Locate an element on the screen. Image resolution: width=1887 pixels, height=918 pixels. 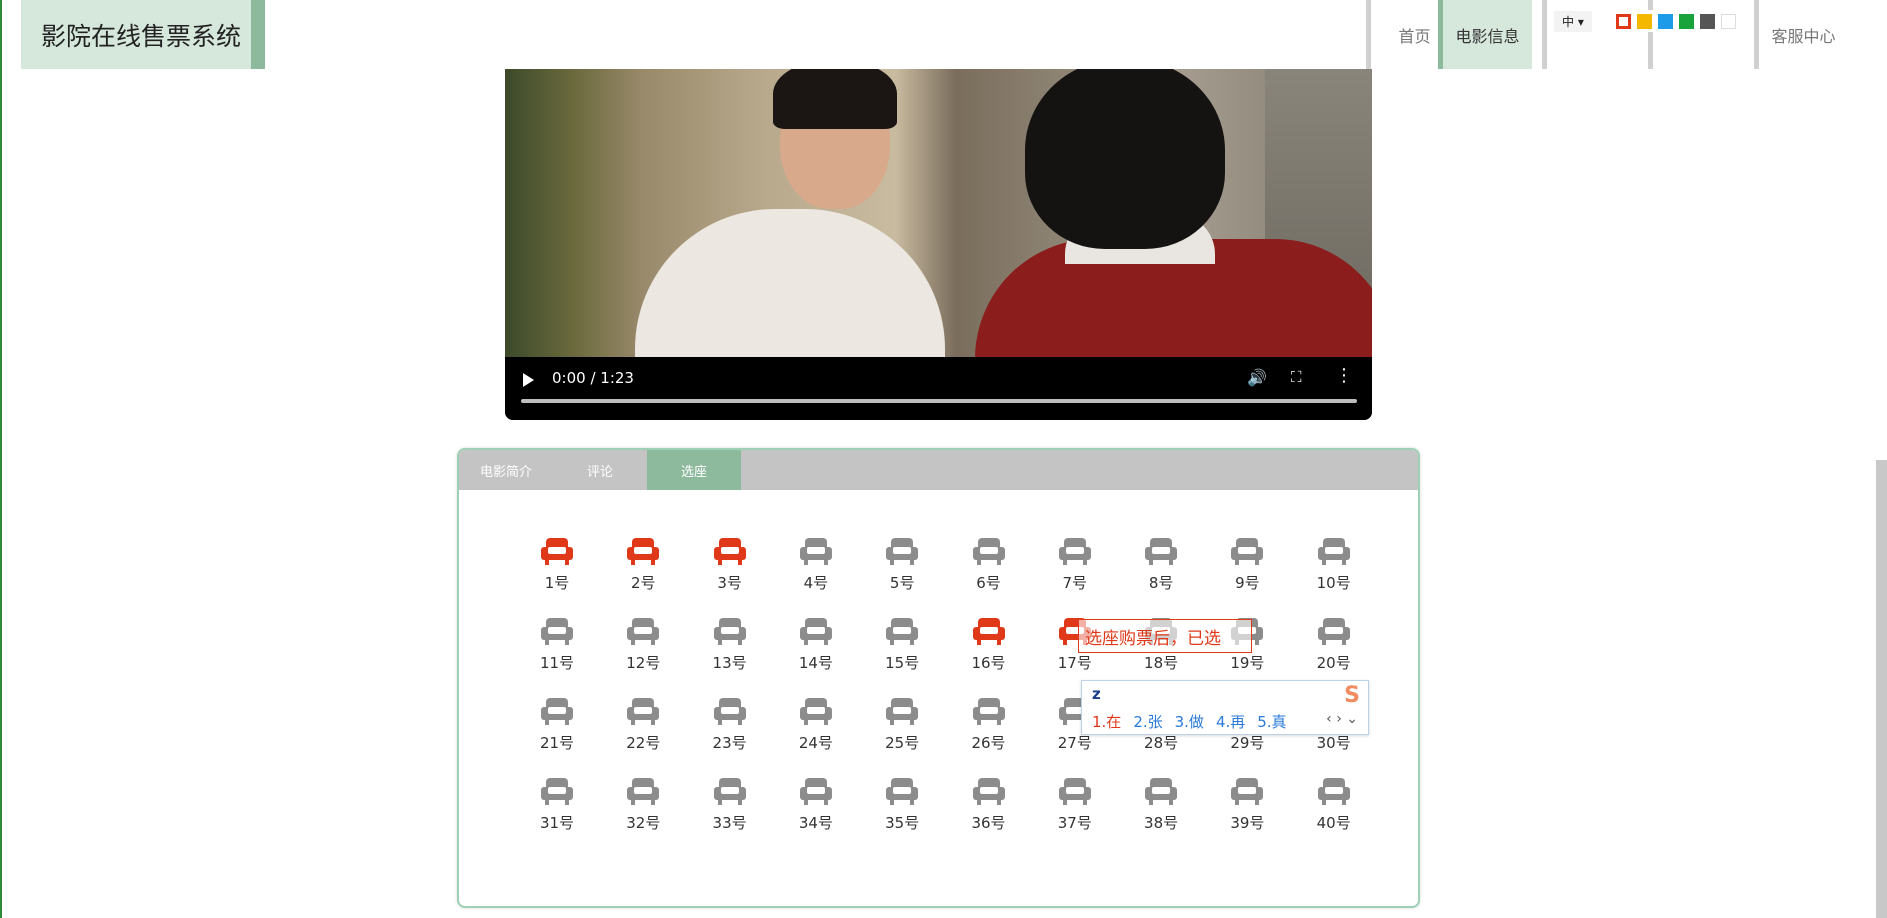
tab-movie-intro-label: 电影简介 is located at coordinates (505, 472).